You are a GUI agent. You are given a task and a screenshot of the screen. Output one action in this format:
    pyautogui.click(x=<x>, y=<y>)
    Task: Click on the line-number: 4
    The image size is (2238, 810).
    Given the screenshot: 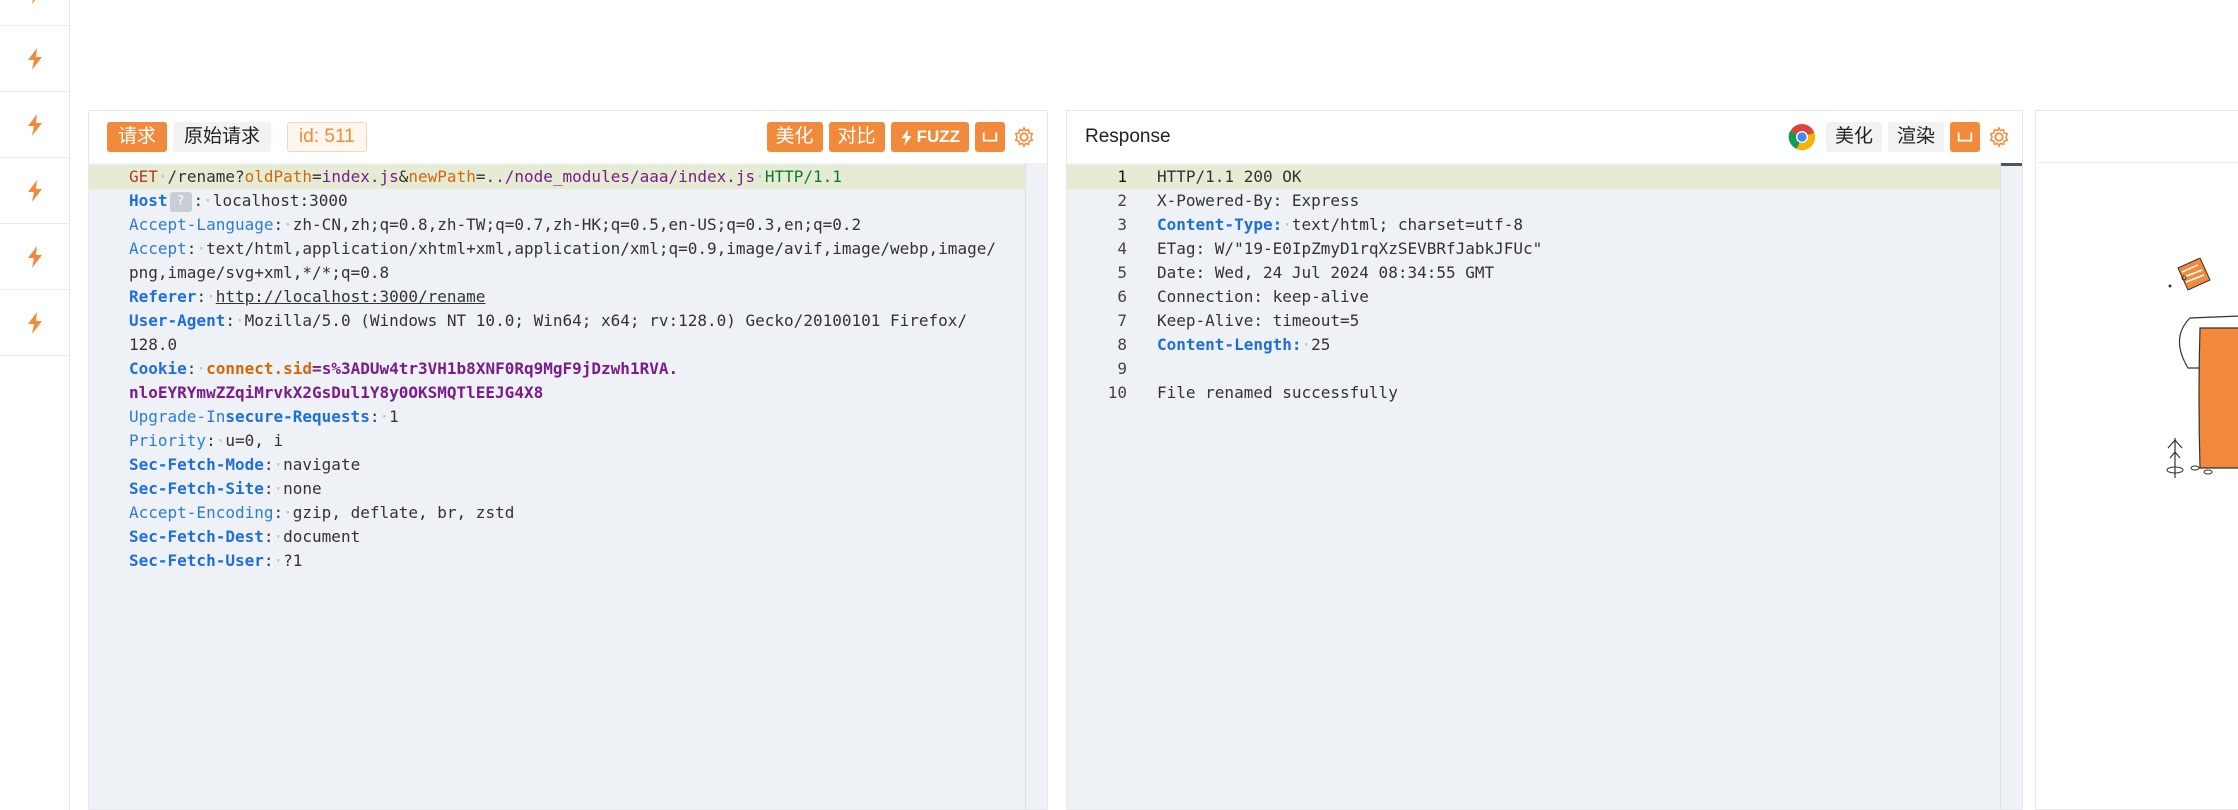 What is the action you would take?
    pyautogui.click(x=1122, y=248)
    